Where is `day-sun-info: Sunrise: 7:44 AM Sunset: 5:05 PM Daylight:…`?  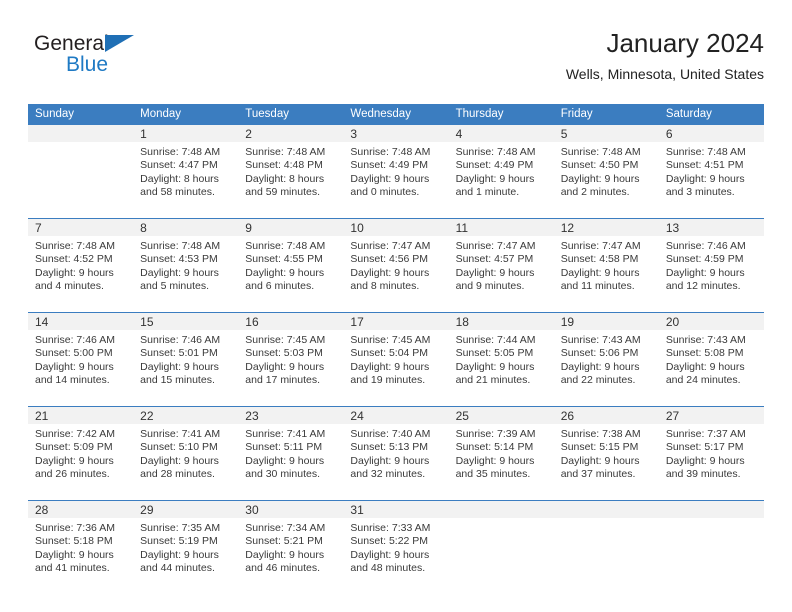 day-sun-info: Sunrise: 7:44 AM Sunset: 5:05 PM Daylight:… is located at coordinates (501, 359).